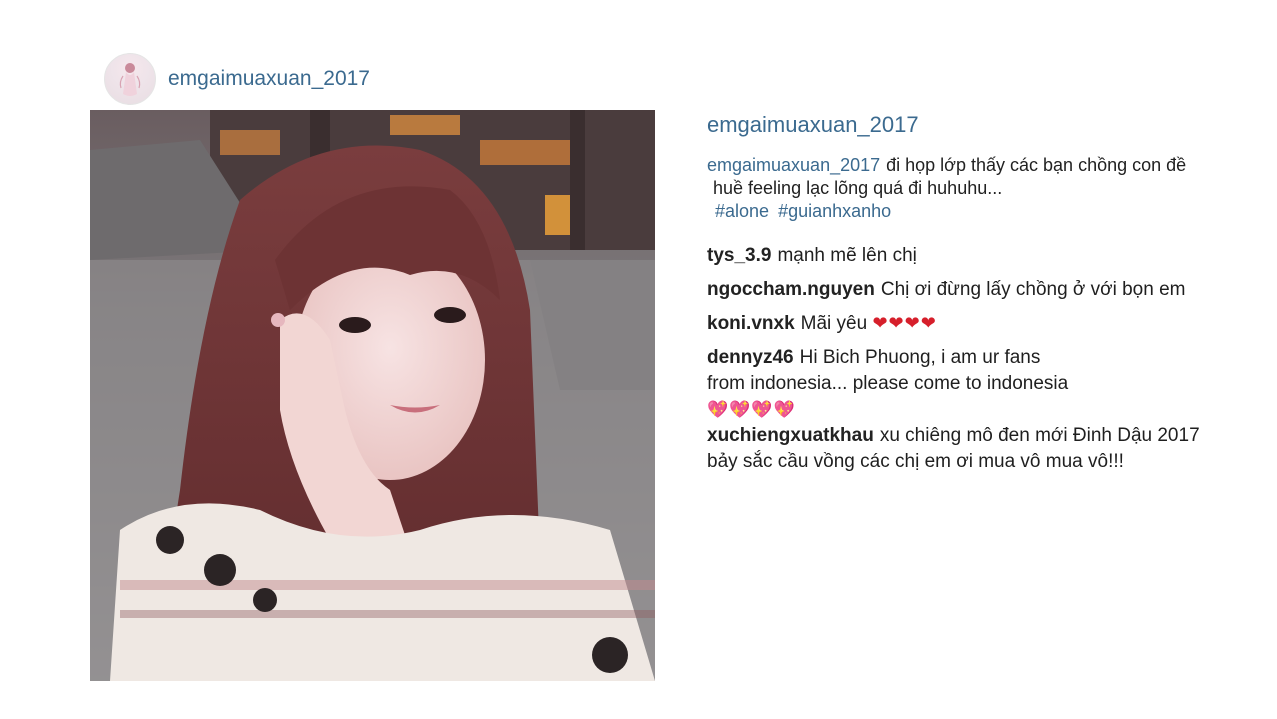 This screenshot has height=719, width=1277. Describe the element at coordinates (269, 79) in the screenshot. I see `header-username: emgaimuaxuan_2017` at that location.